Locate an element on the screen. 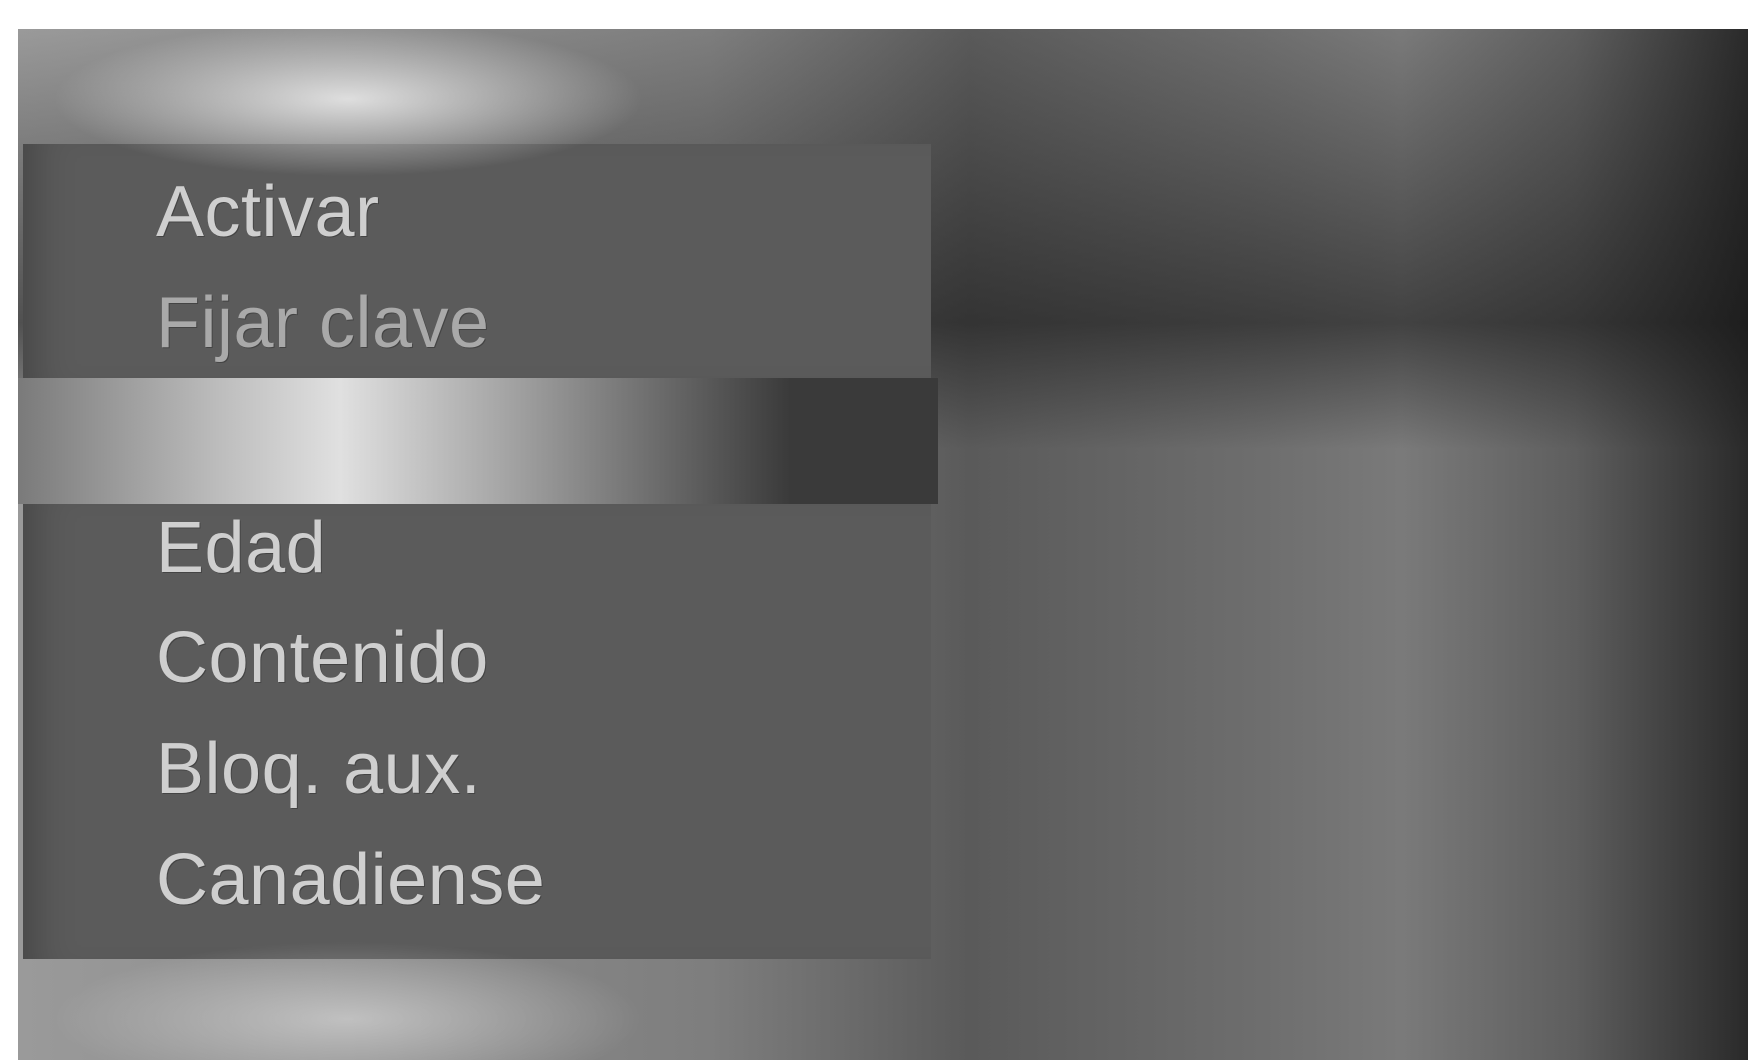  menu-item-contenido: Contenido is located at coordinates (322, 658).